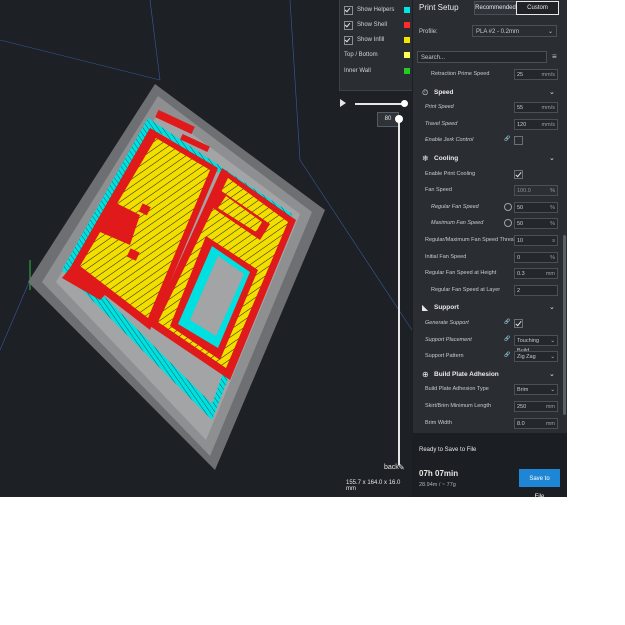 This screenshot has height=625, width=625. Describe the element at coordinates (446, 307) in the screenshot. I see `category-title: Support` at that location.